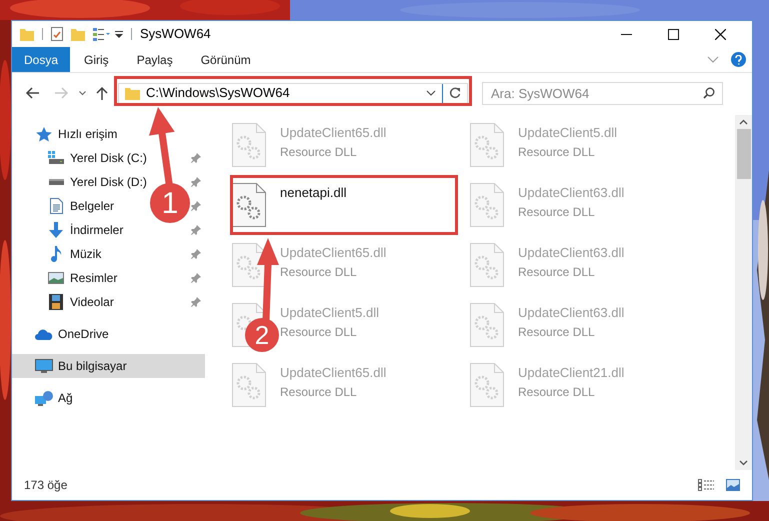  What do you see at coordinates (431, 93) in the screenshot?
I see `chevron-down-icon` at bounding box center [431, 93].